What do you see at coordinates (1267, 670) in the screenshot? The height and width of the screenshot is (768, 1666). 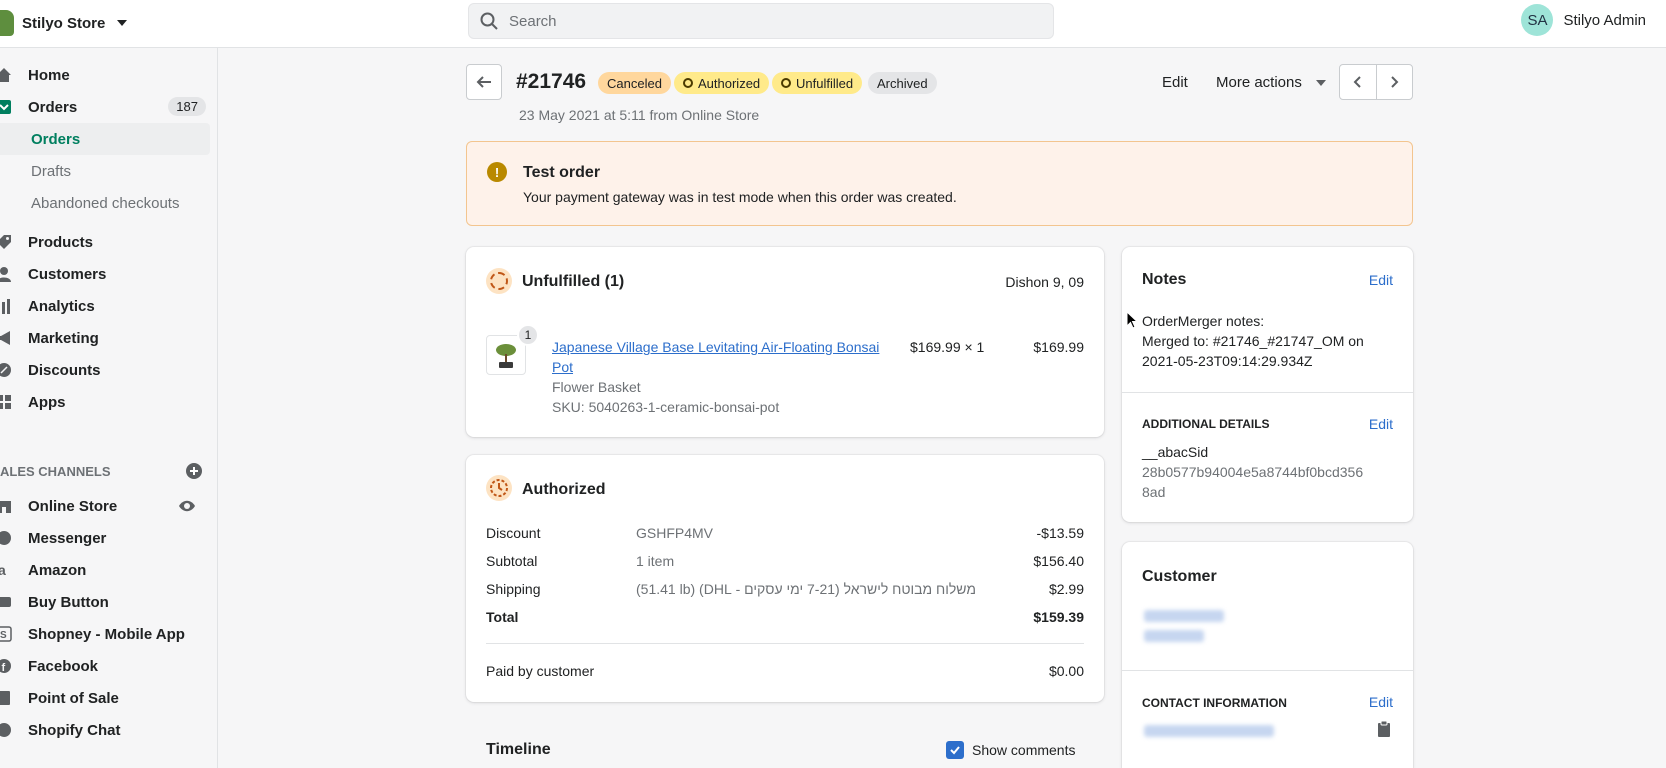 I see `divider` at bounding box center [1267, 670].